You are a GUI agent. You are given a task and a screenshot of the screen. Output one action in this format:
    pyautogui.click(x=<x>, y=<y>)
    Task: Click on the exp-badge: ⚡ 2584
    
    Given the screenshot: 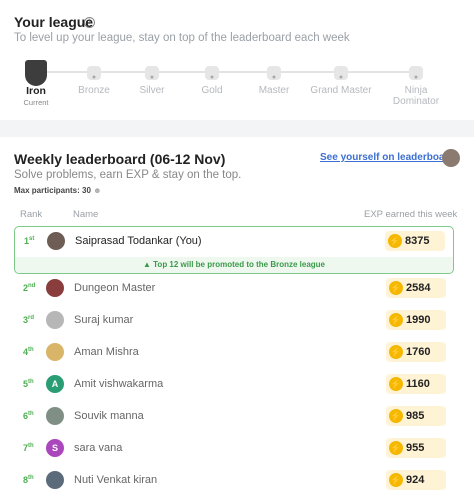 What is the action you would take?
    pyautogui.click(x=416, y=288)
    